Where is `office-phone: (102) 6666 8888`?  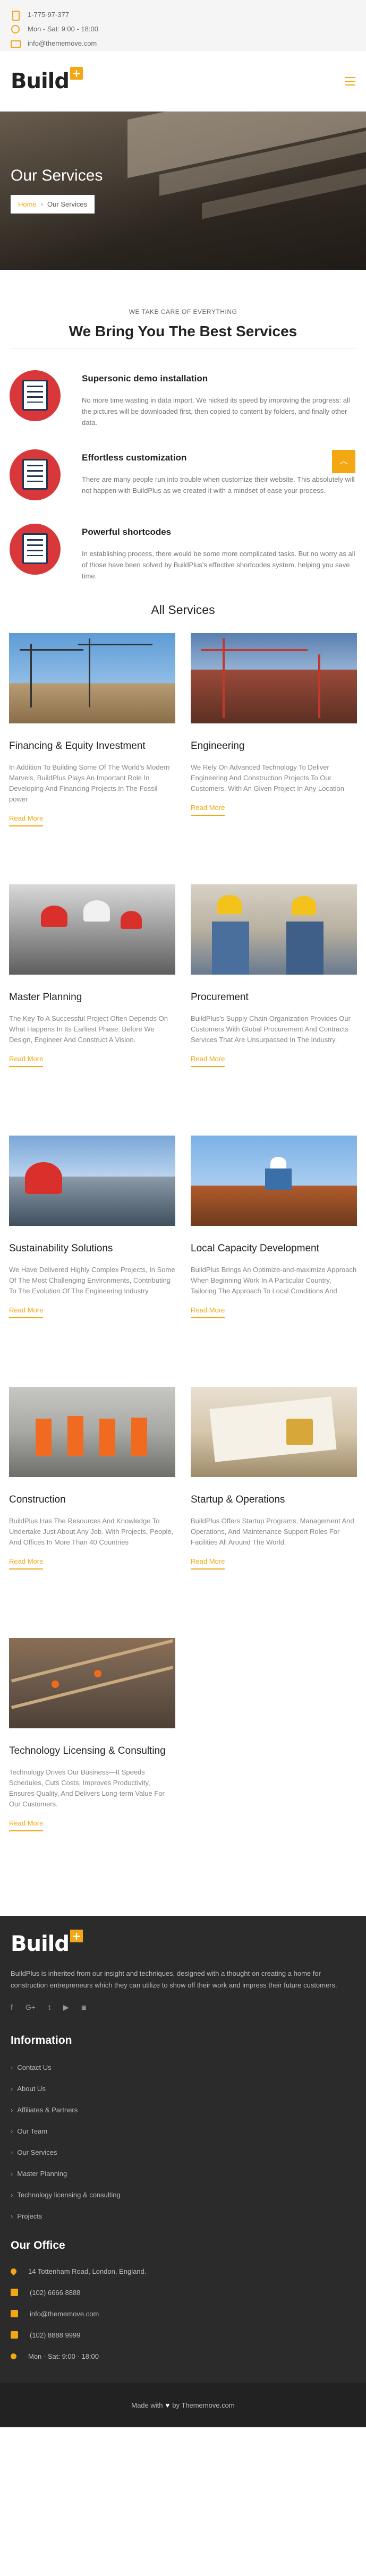
office-phone: (102) 6666 8888 is located at coordinates (183, 2293).